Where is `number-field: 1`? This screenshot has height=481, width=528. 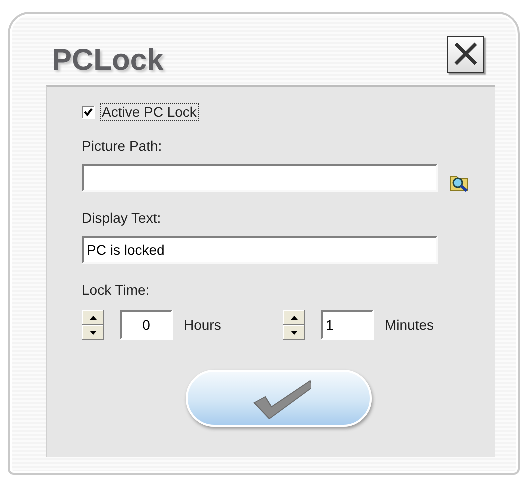
number-field: 1 is located at coordinates (347, 325).